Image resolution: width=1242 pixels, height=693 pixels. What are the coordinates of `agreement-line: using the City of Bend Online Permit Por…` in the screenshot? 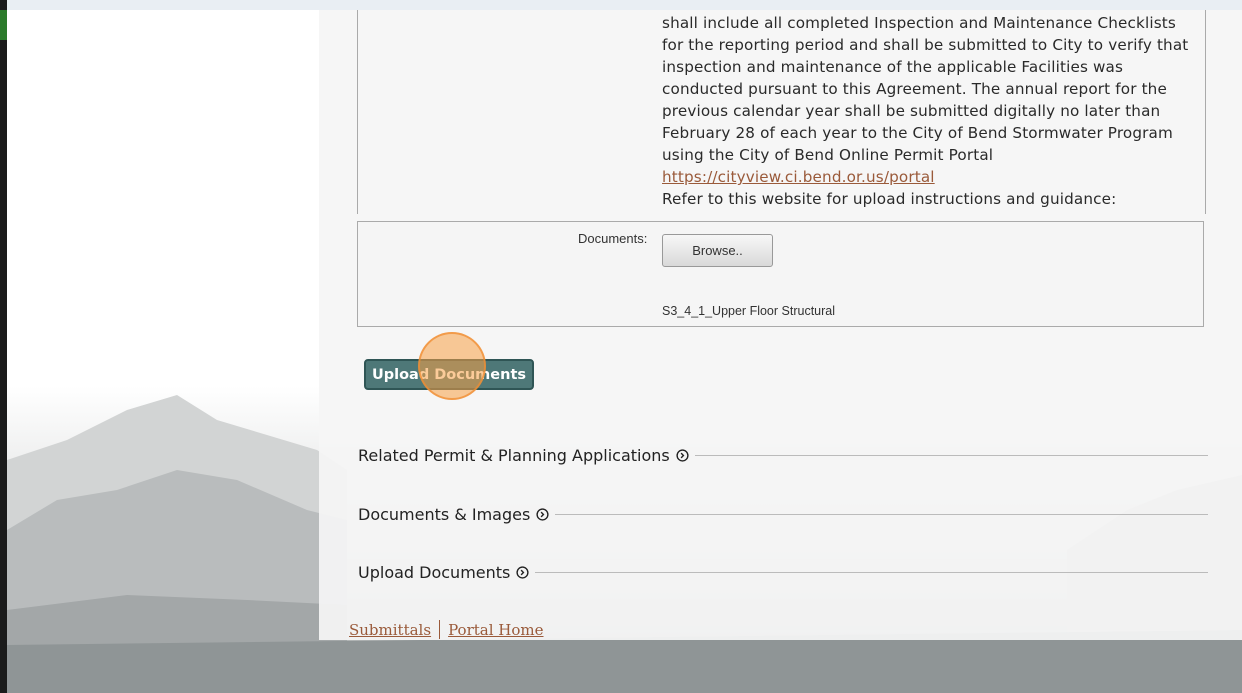 It's located at (828, 155).